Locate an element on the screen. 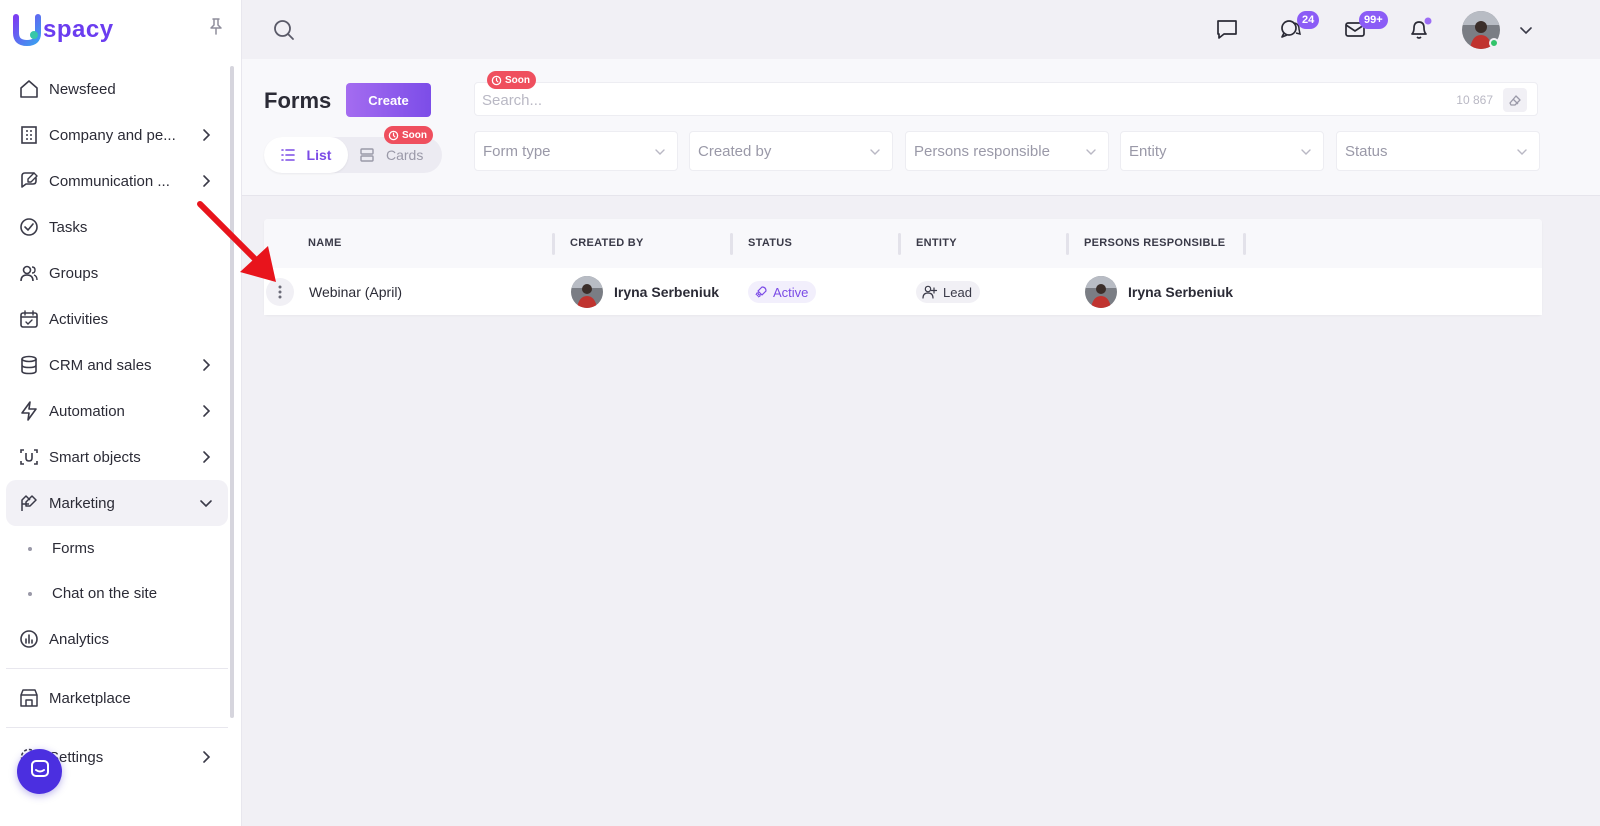  bullet-icon is located at coordinates (30, 548).